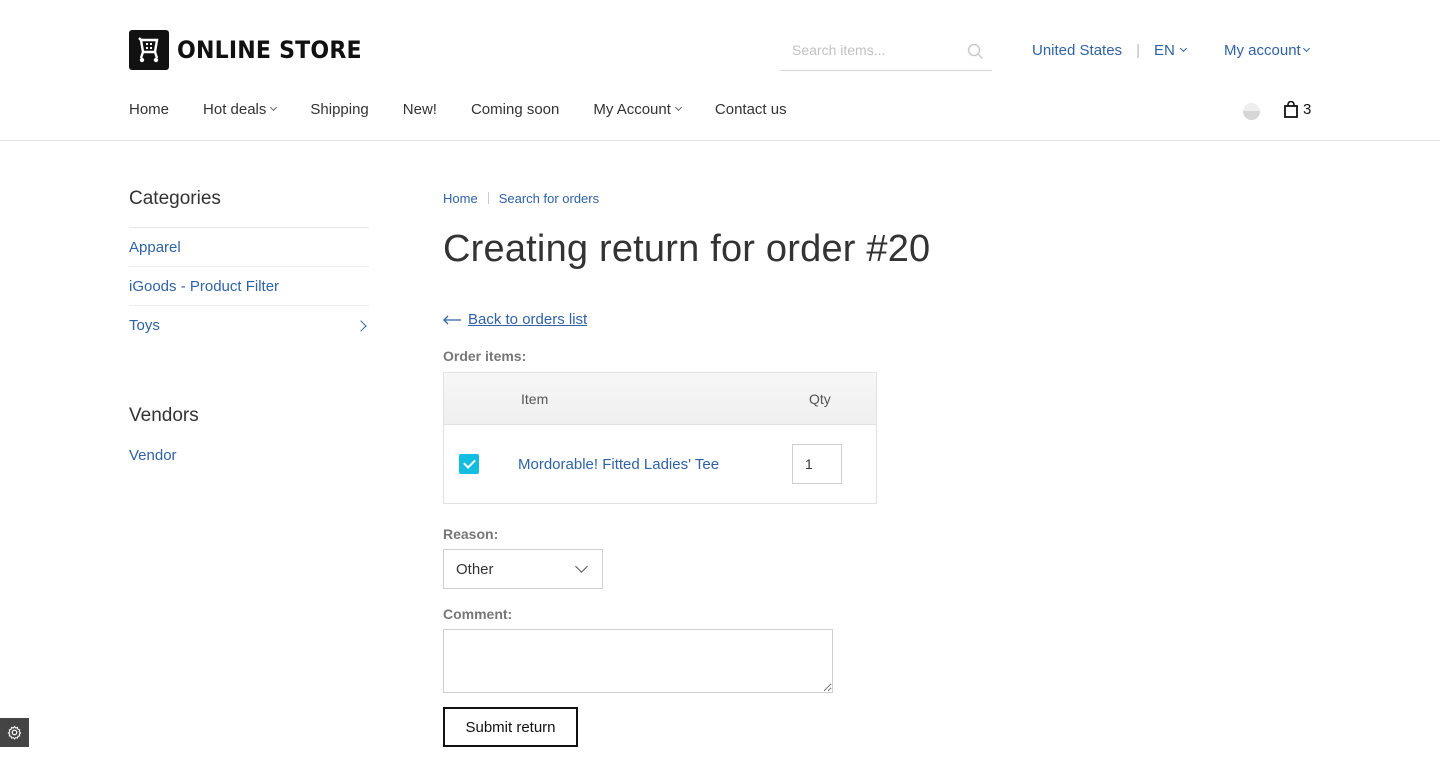 This screenshot has height=758, width=1440. Describe the element at coordinates (817, 464) in the screenshot. I see `qty-input` at that location.